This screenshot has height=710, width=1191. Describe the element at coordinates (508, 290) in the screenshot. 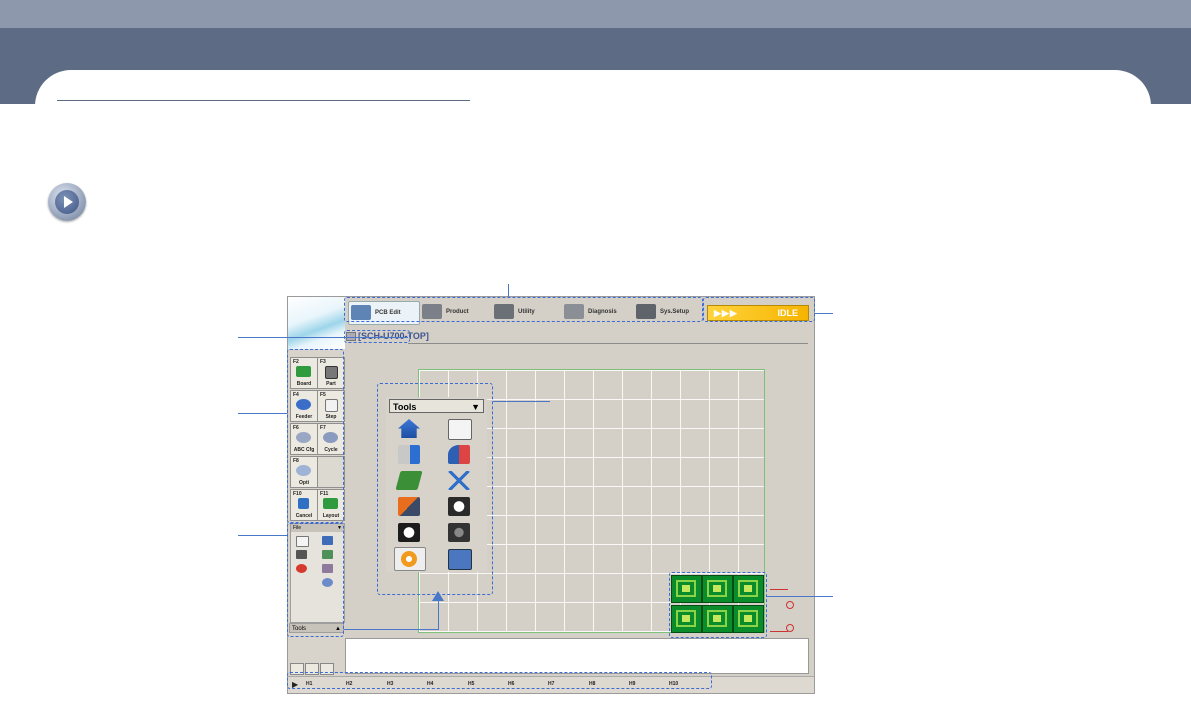

I see `tabbar-callout` at that location.